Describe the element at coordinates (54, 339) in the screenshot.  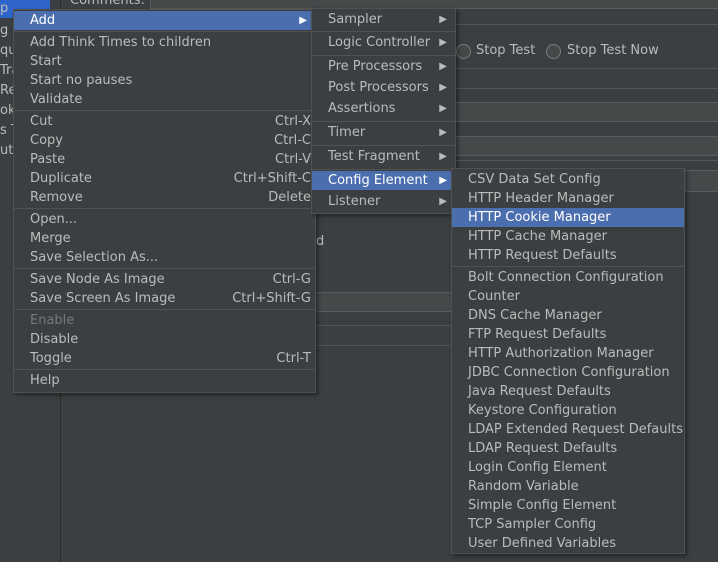
I see `menu-item-label: Disable` at that location.